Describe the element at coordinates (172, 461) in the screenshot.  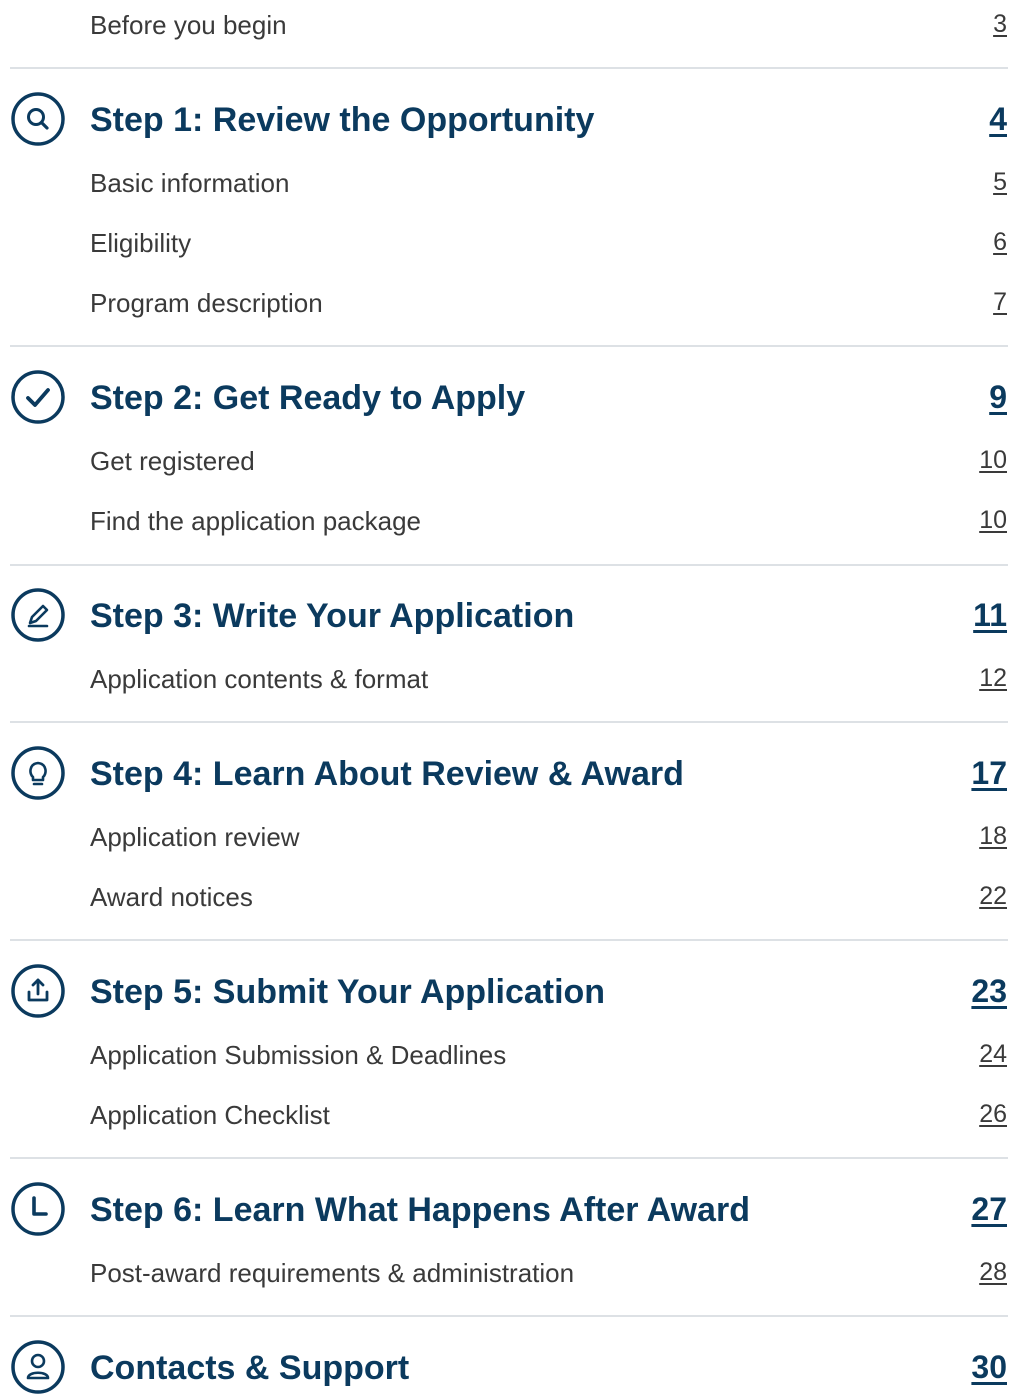
I see `toc-item-label: Get registered` at that location.